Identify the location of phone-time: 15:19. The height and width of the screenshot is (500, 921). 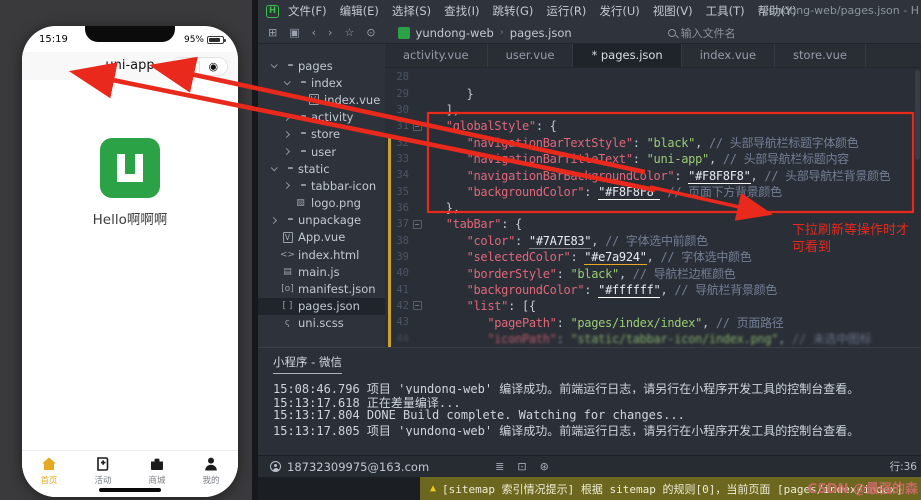
(53, 39).